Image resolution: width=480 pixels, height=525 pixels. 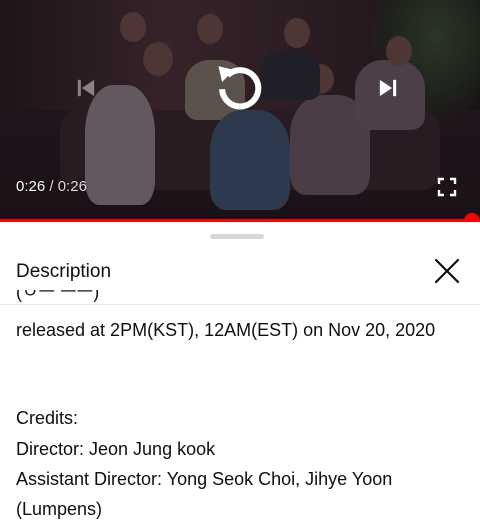 I want to click on fullscreen-button, so click(x=447, y=187).